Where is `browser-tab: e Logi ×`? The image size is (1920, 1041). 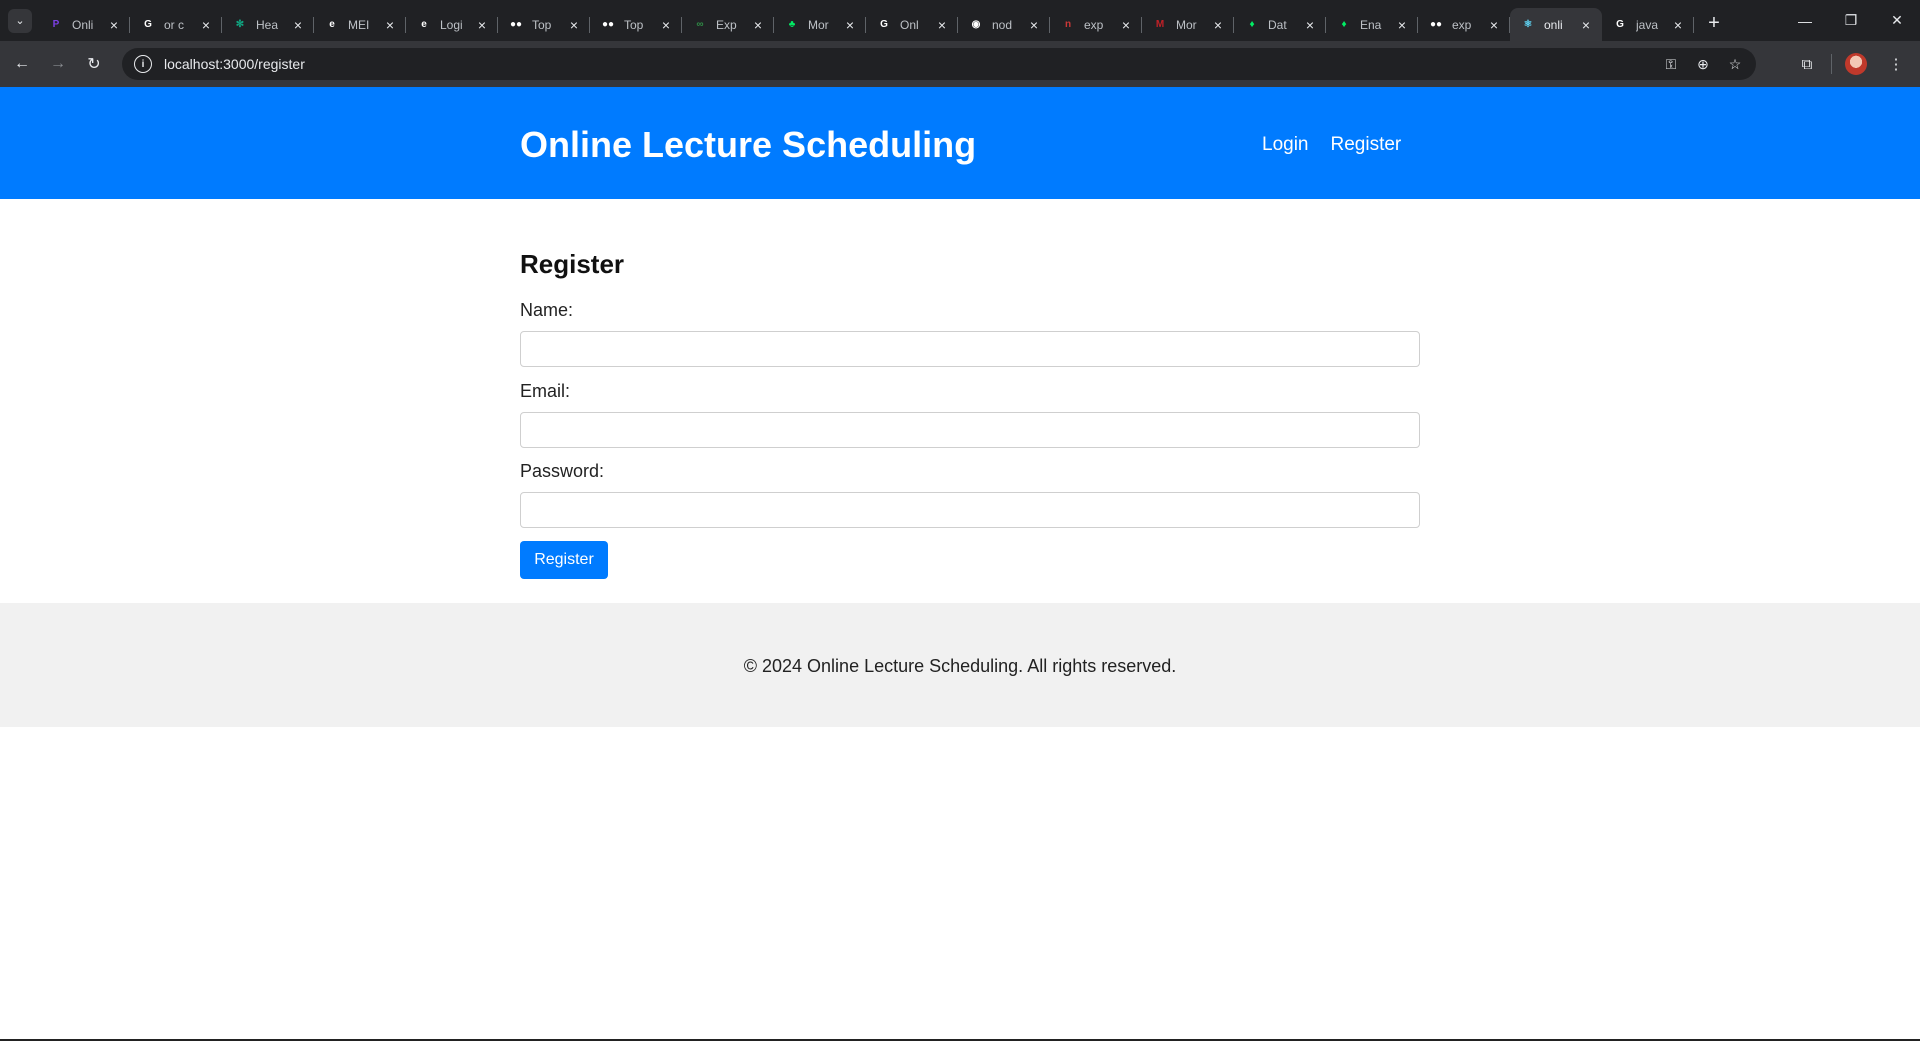 browser-tab: e Logi × is located at coordinates (452, 24).